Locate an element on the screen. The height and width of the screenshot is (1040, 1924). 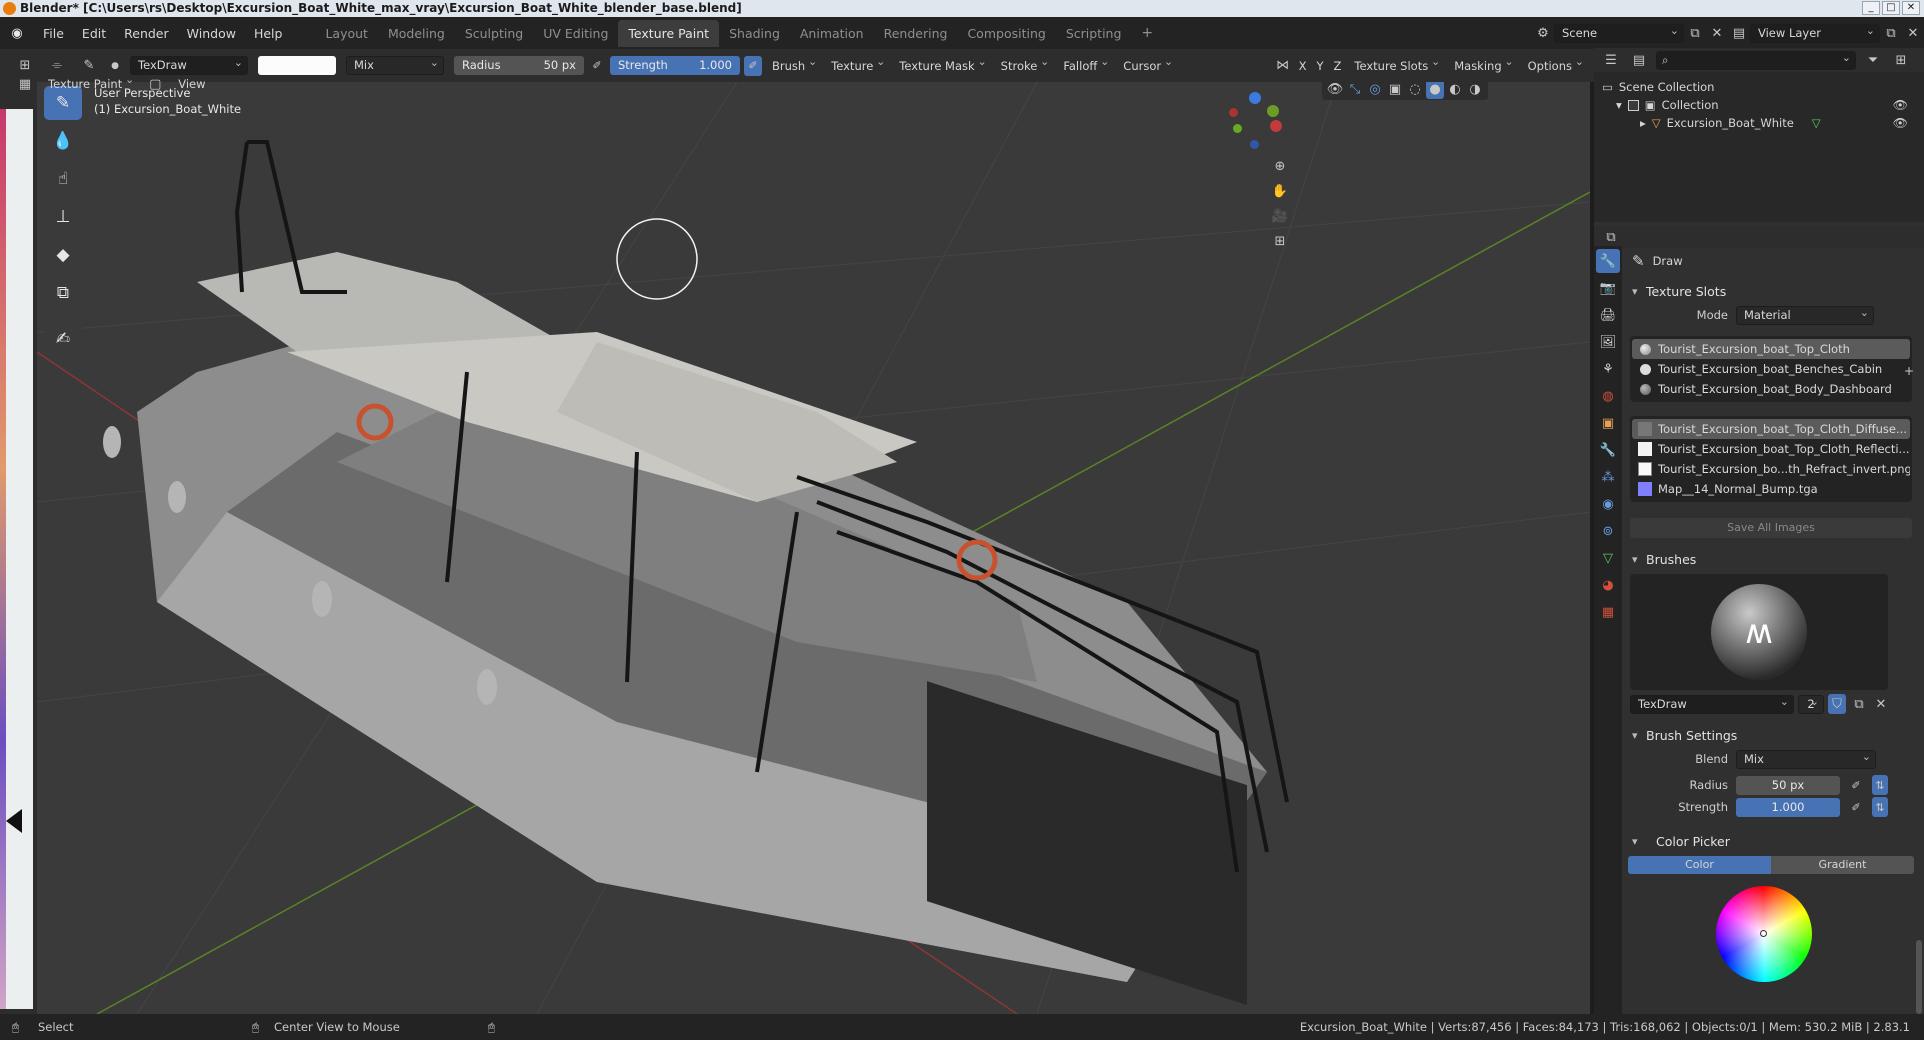
maximize-button: □ is located at coordinates (1891, 8).